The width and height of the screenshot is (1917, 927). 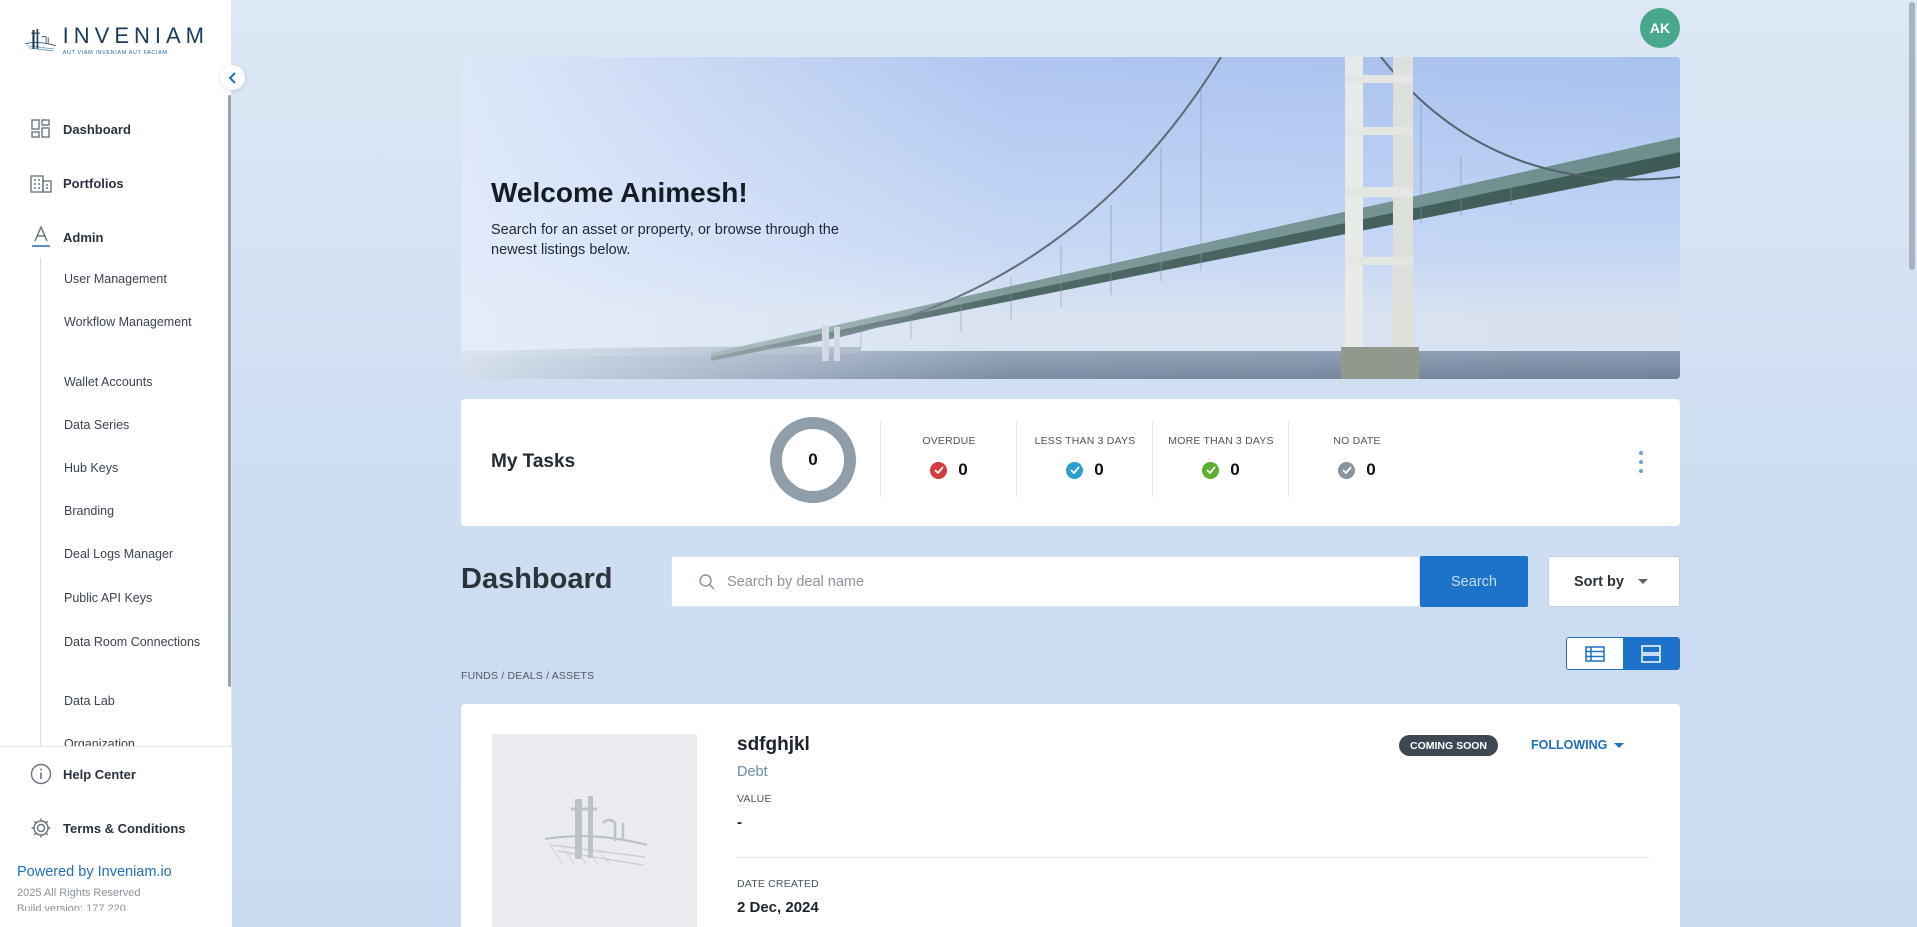 What do you see at coordinates (949, 441) in the screenshot?
I see `task-stat-label: OVERDUE` at bounding box center [949, 441].